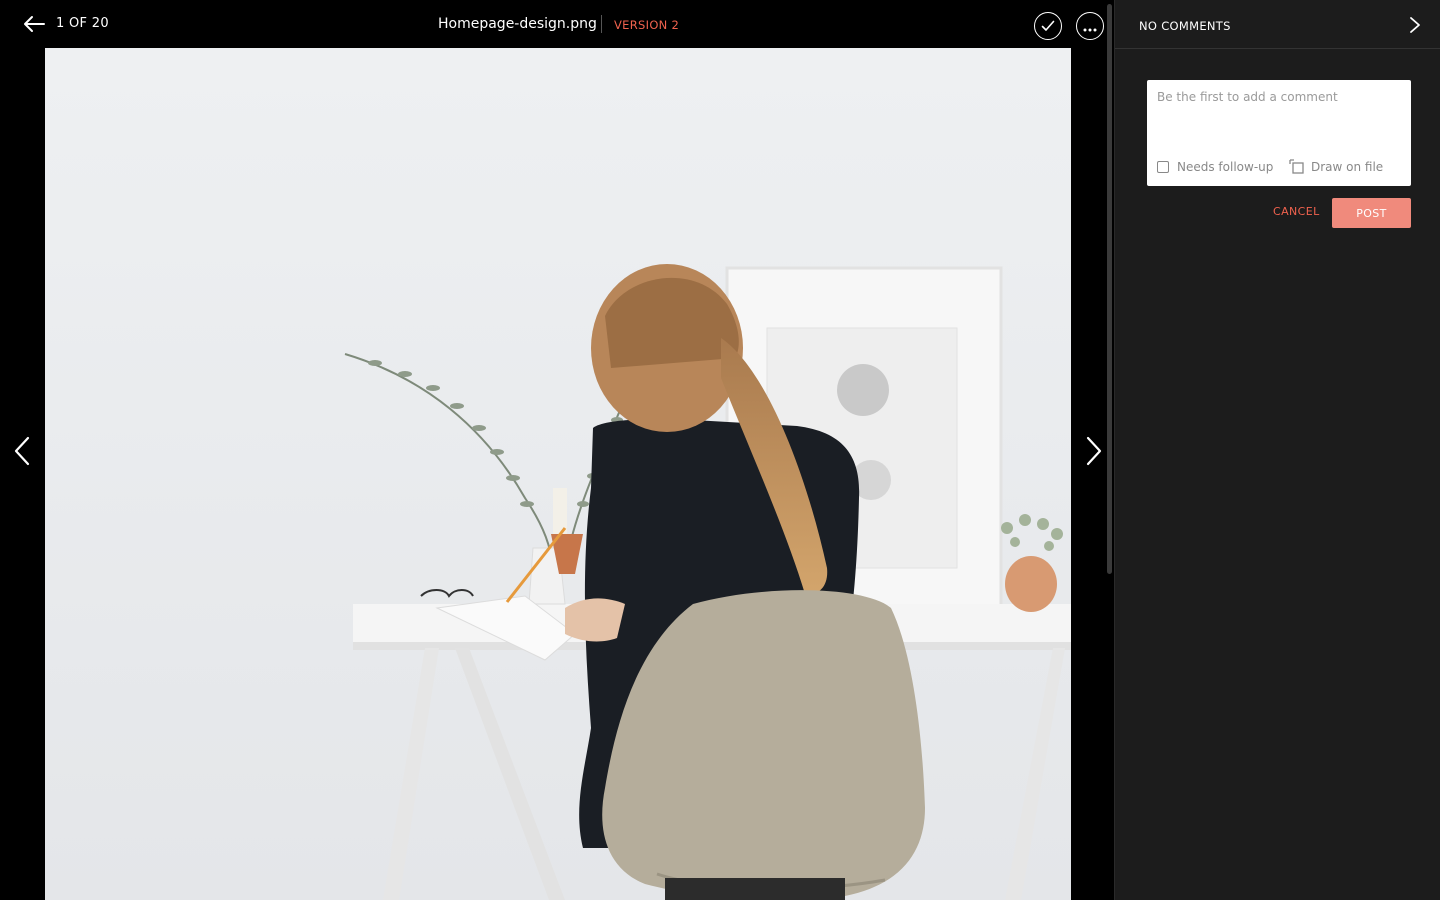 This screenshot has width=1440, height=900. I want to click on ellipsis-icon, so click(1090, 26).